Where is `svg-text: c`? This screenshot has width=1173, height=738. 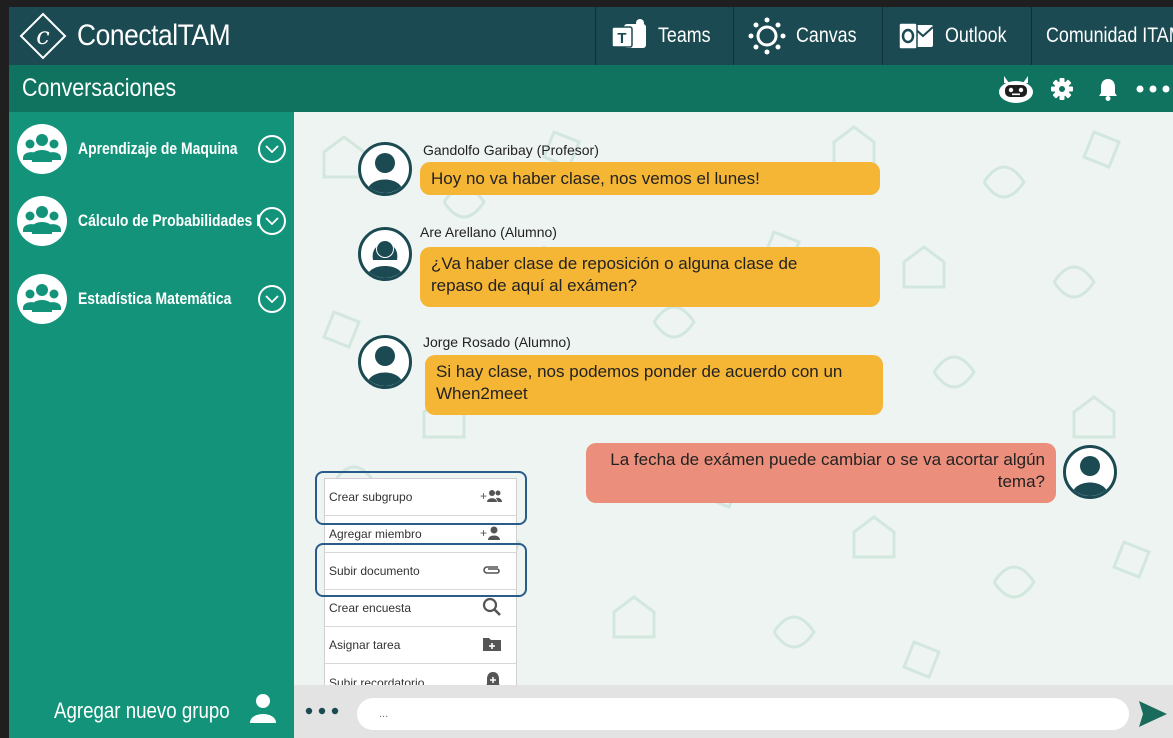 svg-text: c is located at coordinates (42, 36).